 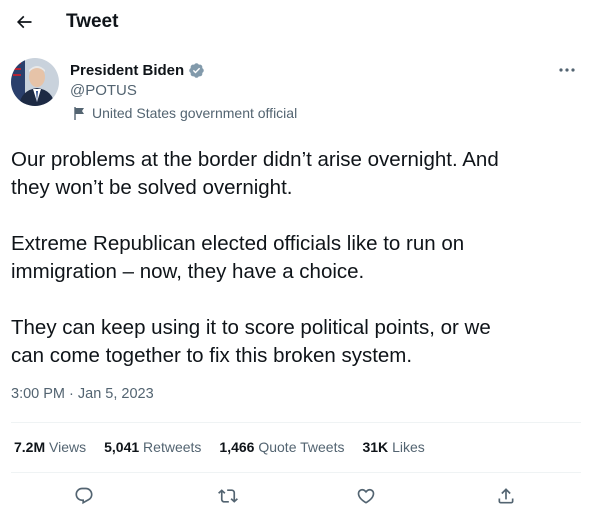 I want to click on share-button, so click(x=506, y=496).